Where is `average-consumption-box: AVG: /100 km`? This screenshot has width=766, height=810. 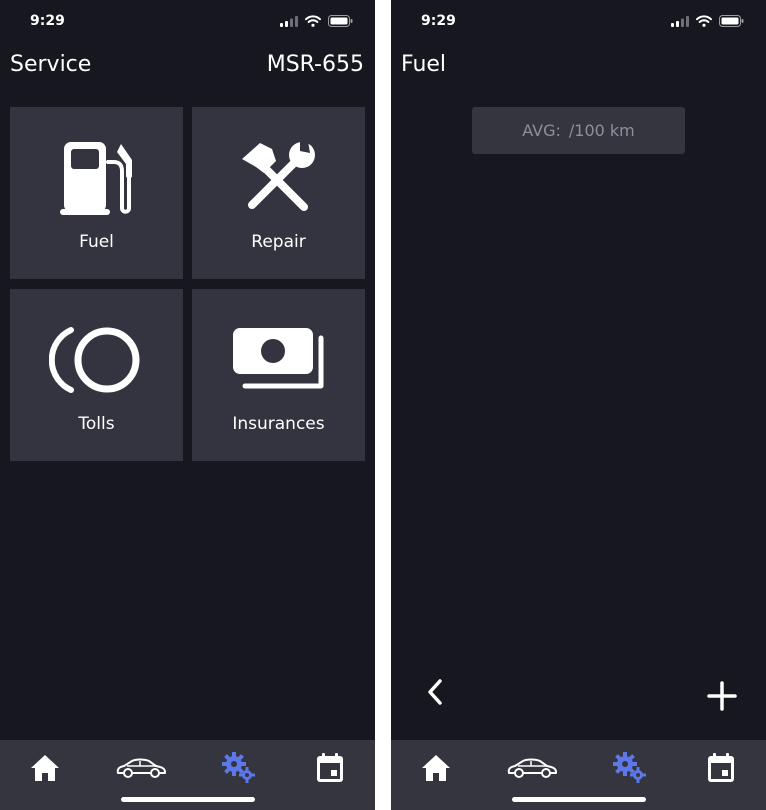 average-consumption-box: AVG: /100 km is located at coordinates (578, 130).